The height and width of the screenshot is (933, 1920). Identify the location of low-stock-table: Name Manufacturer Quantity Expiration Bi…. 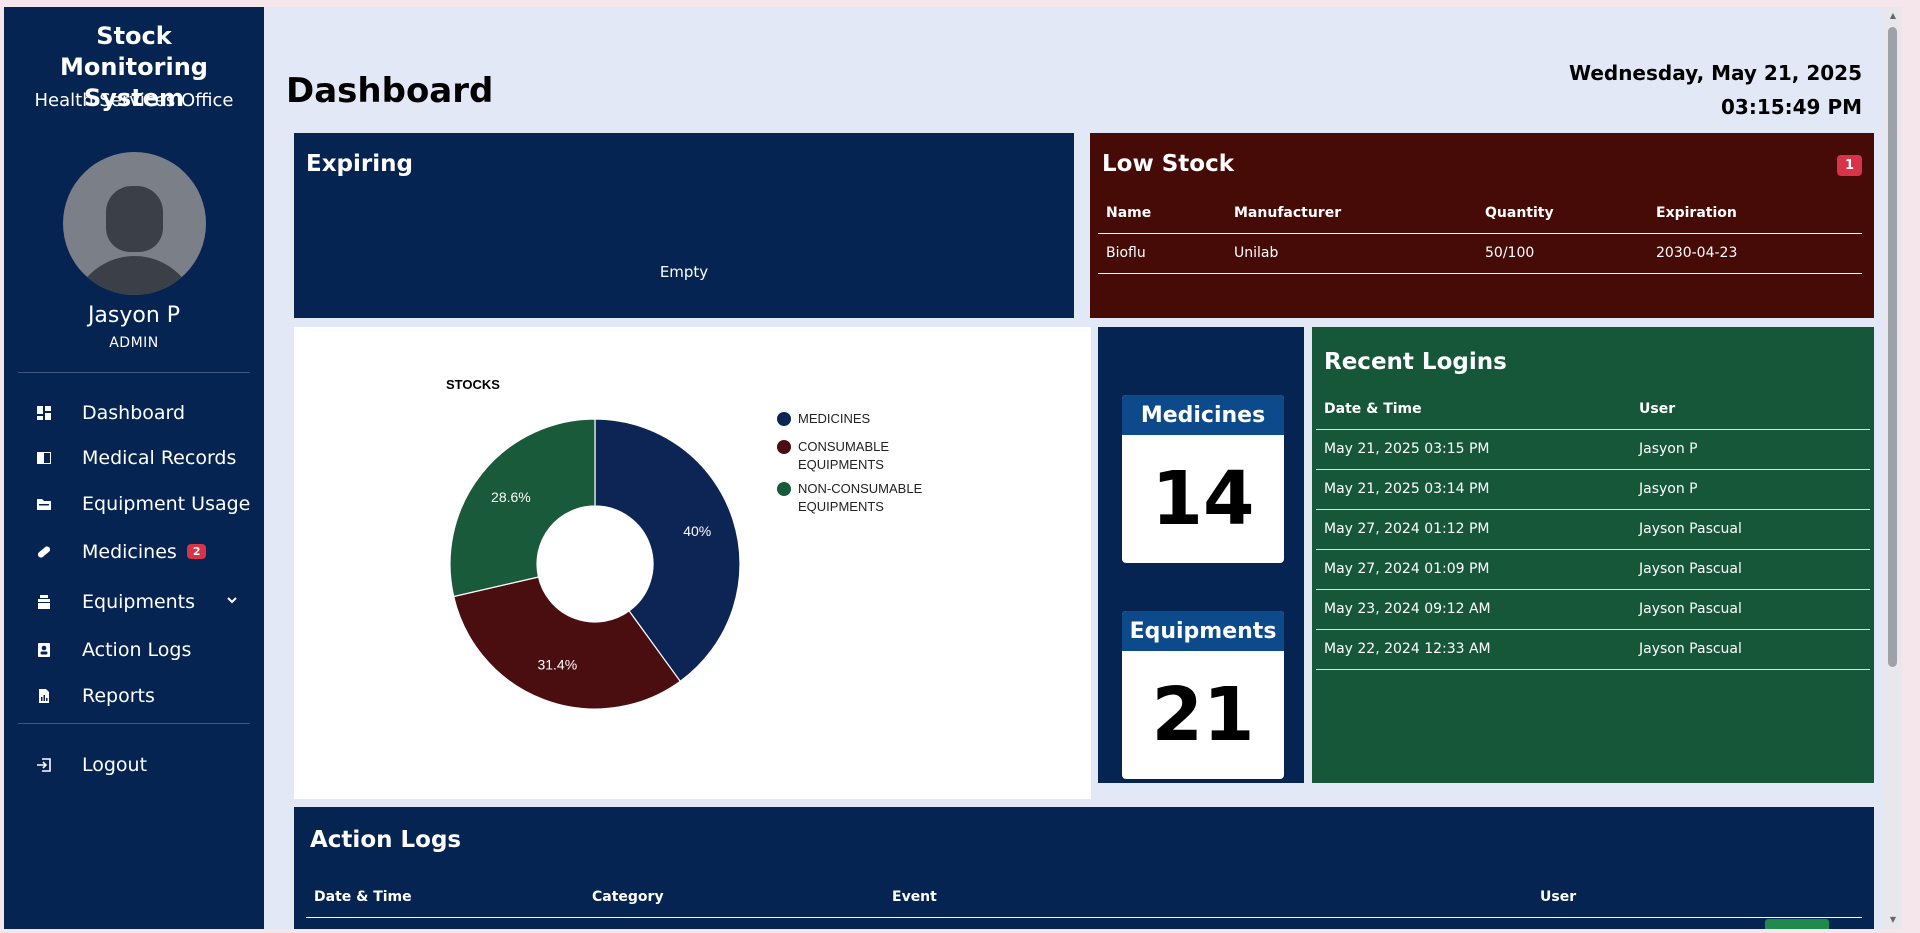
(1480, 233).